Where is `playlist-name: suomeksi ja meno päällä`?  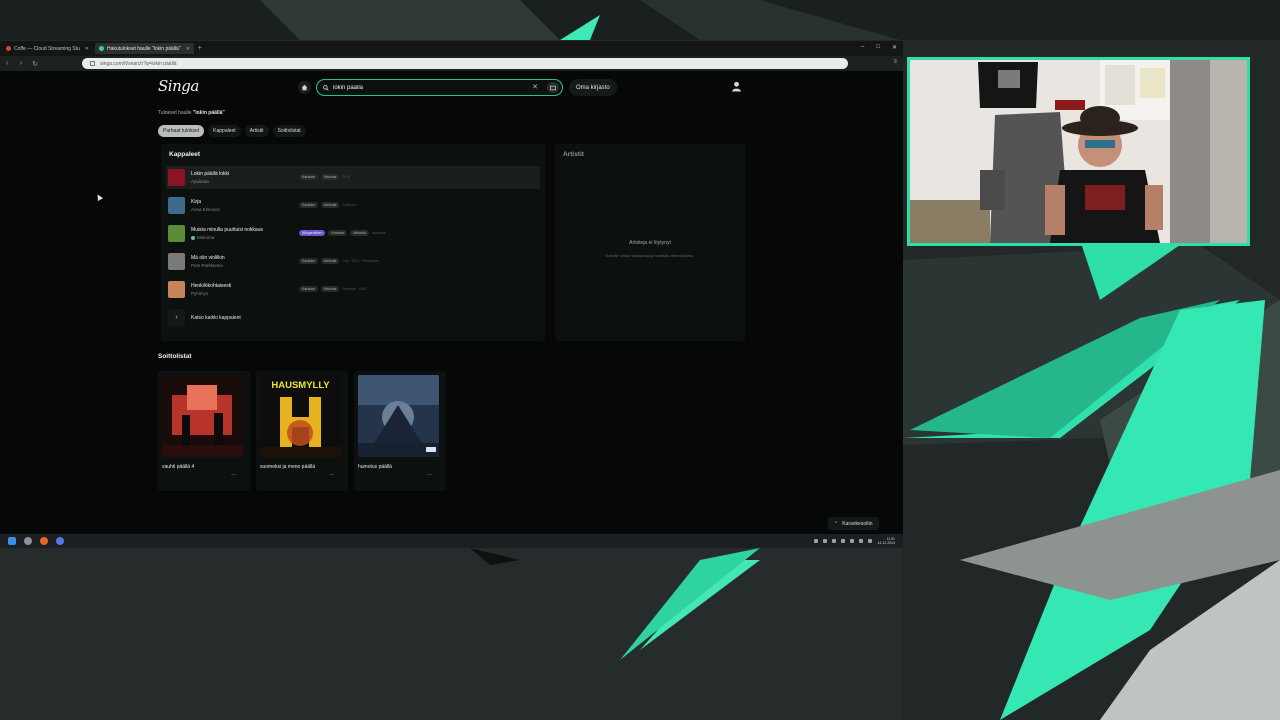 playlist-name: suomeksi ja meno päällä is located at coordinates (288, 467).